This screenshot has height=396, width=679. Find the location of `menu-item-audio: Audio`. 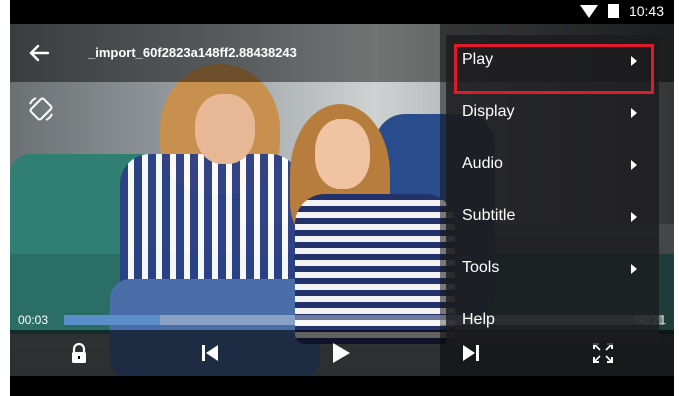

menu-item-audio: Audio is located at coordinates (552, 165).